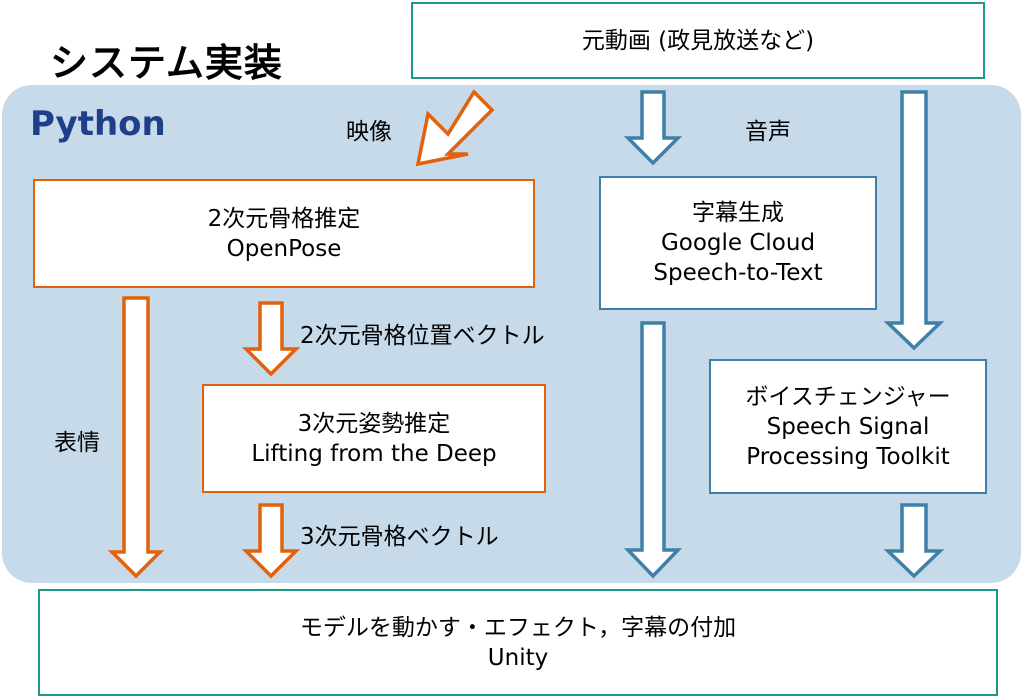 The height and width of the screenshot is (698, 1023). What do you see at coordinates (399, 537) in the screenshot?
I see `vec3d-label: 3次元骨格ベクトル` at bounding box center [399, 537].